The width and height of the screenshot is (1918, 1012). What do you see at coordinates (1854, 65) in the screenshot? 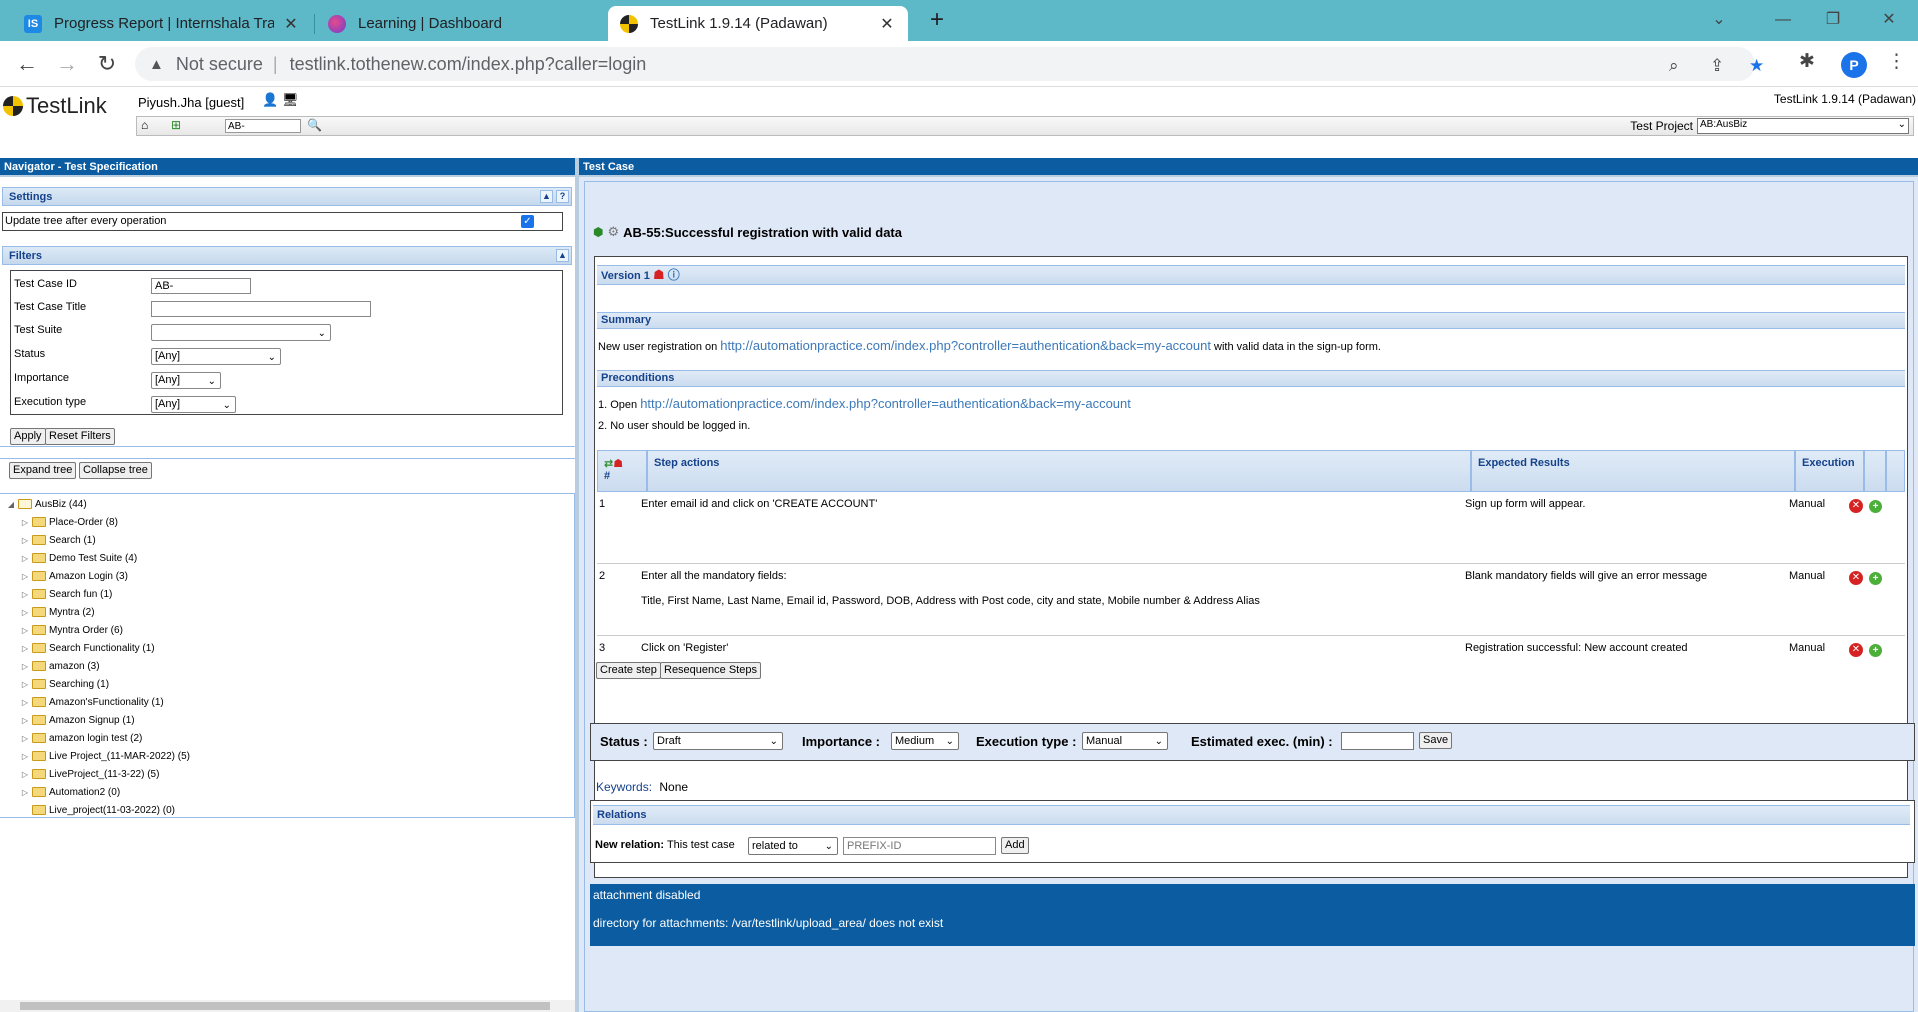
I see `profile-avatar: P` at bounding box center [1854, 65].